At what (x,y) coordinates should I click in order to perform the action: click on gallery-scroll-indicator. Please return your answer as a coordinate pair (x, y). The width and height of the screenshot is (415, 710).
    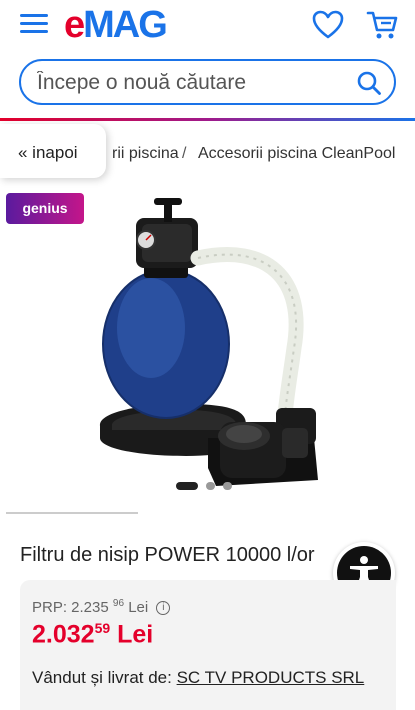
    Looking at the image, I should click on (72, 513).